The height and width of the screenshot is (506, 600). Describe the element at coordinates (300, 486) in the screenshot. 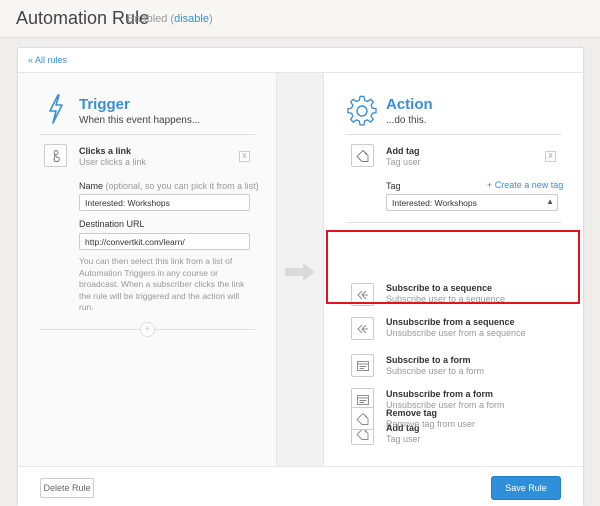

I see `footer: Delete Rule Save Rule` at that location.